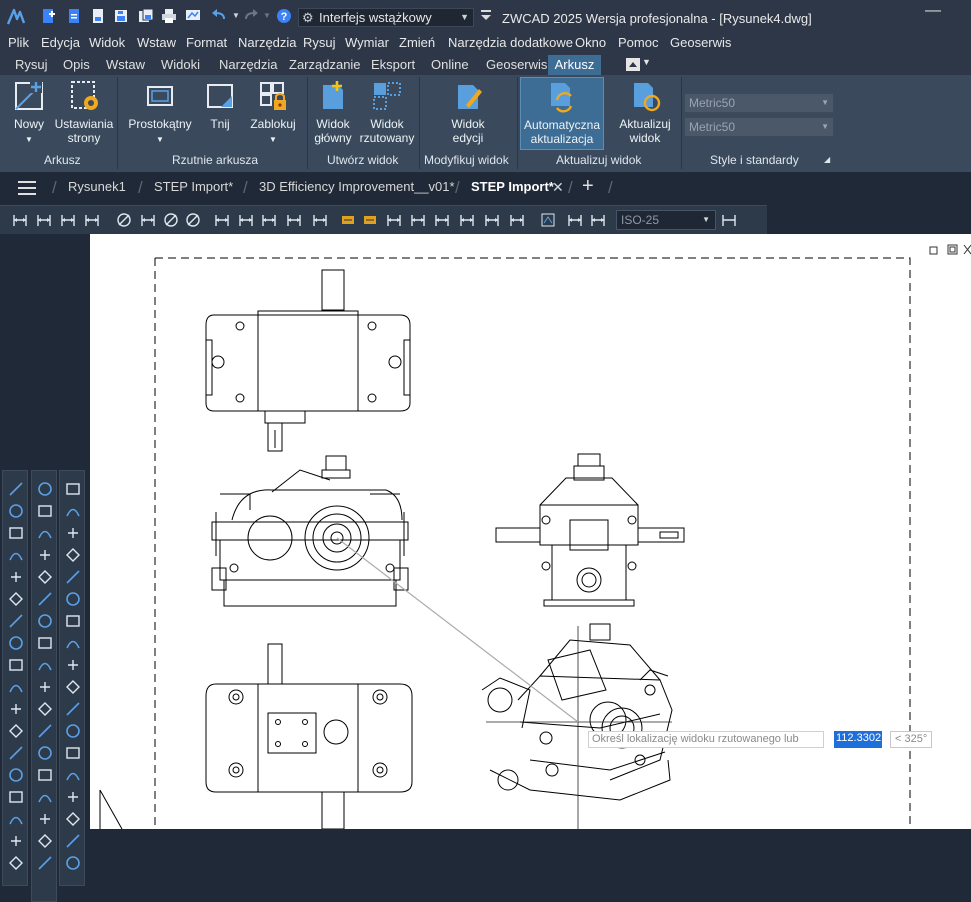 The width and height of the screenshot is (971, 902). What do you see at coordinates (180, 65) in the screenshot?
I see `tab-widoki: Widoki` at bounding box center [180, 65].